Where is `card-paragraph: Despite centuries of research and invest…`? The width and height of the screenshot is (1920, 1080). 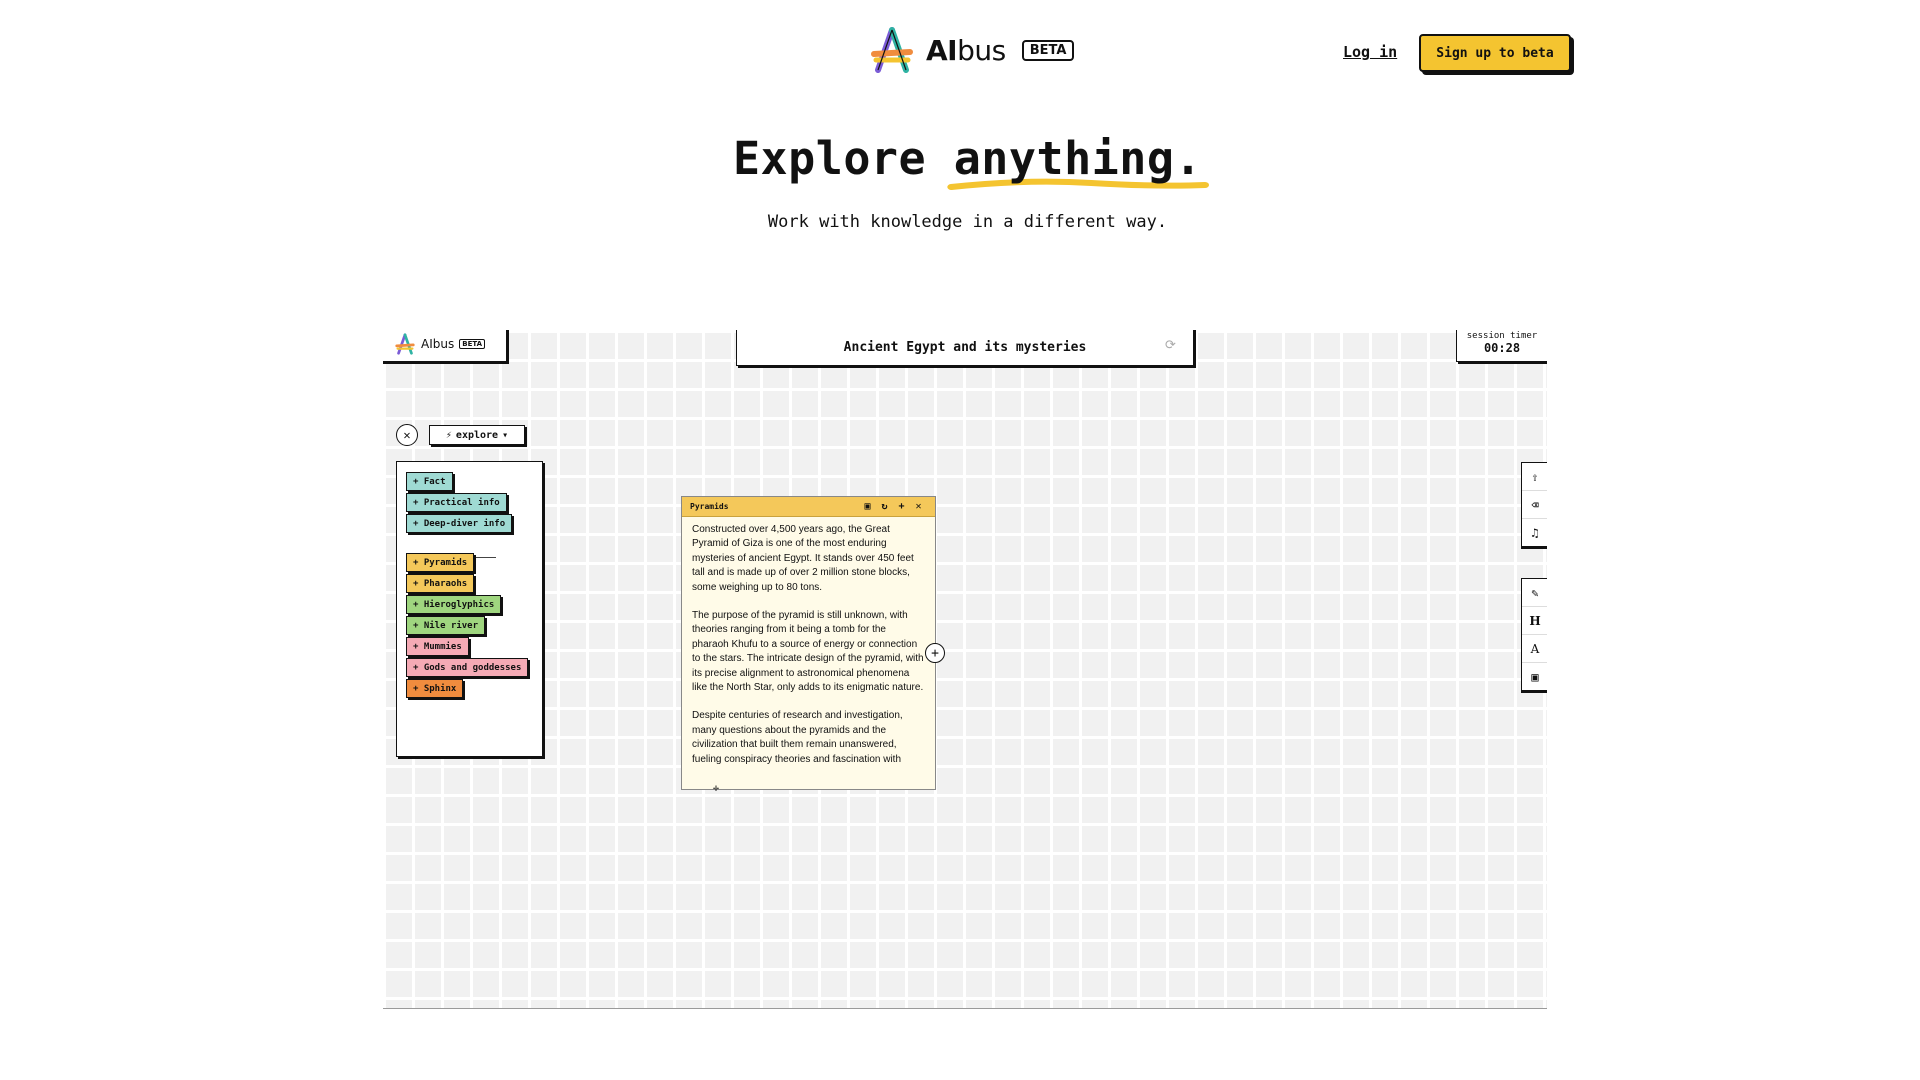 card-paragraph: Despite centuries of research and invest… is located at coordinates (797, 737).